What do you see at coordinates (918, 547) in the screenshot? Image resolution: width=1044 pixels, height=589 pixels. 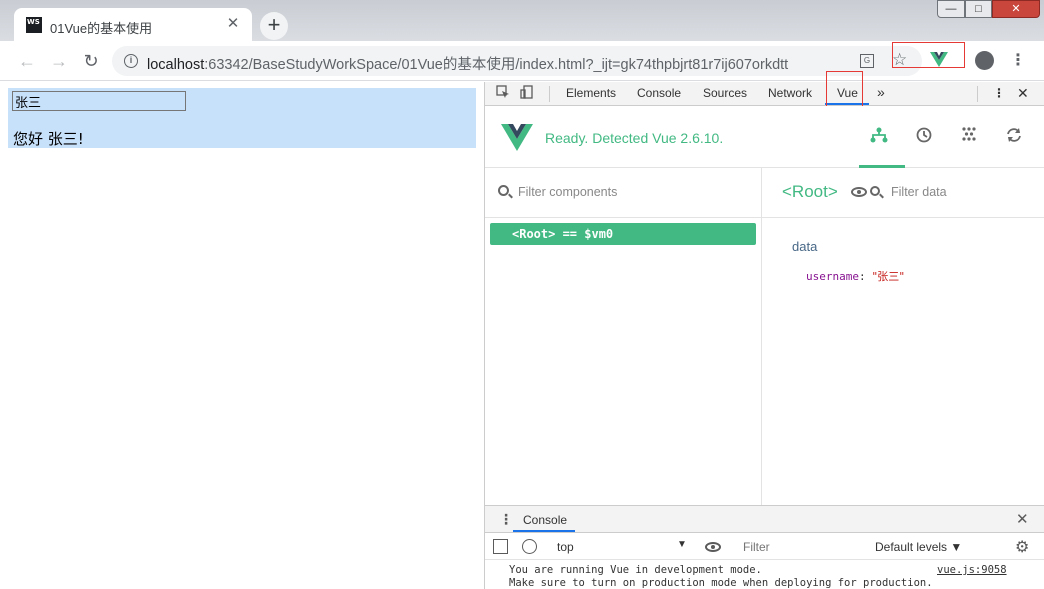 I see `log-levels-dropdown: Default levels ▼` at bounding box center [918, 547].